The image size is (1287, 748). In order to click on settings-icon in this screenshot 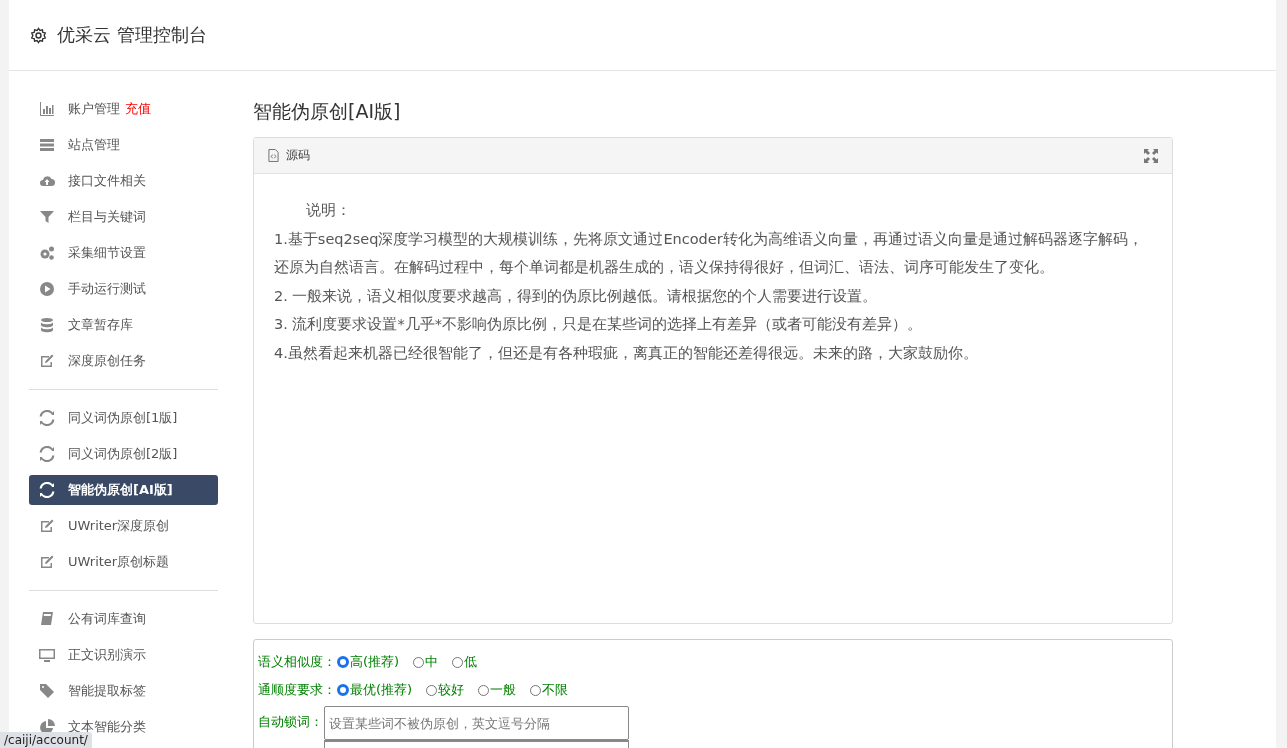, I will do `click(38, 35)`.